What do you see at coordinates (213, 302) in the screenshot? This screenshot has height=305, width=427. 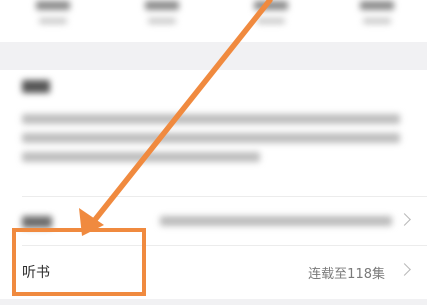 I see `bottom-gap` at bounding box center [213, 302].